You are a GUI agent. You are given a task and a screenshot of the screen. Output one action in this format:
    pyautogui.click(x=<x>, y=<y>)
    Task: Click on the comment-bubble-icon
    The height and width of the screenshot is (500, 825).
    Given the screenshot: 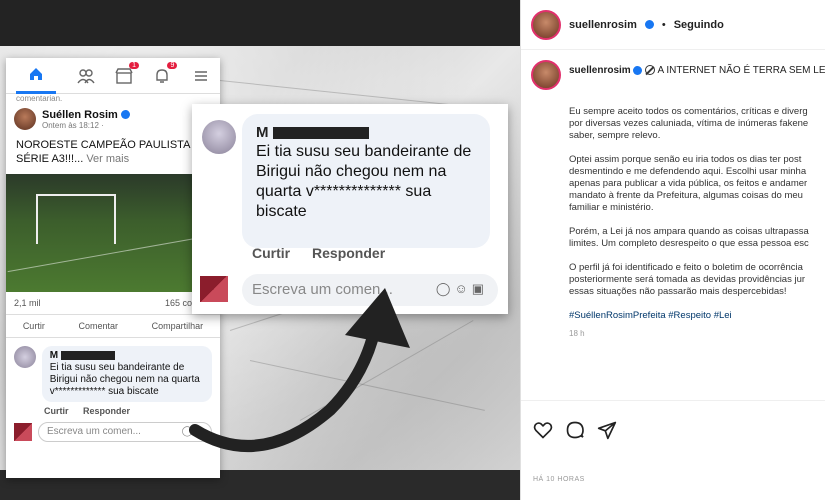 What is the action you would take?
    pyautogui.click(x=575, y=430)
    